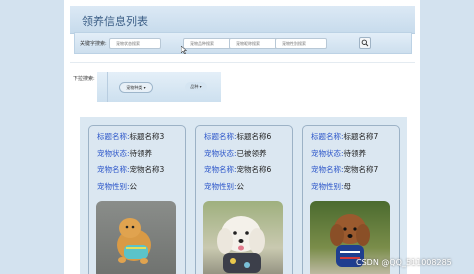  I want to click on breed-dropdown-label: 品种, so click(194, 86).